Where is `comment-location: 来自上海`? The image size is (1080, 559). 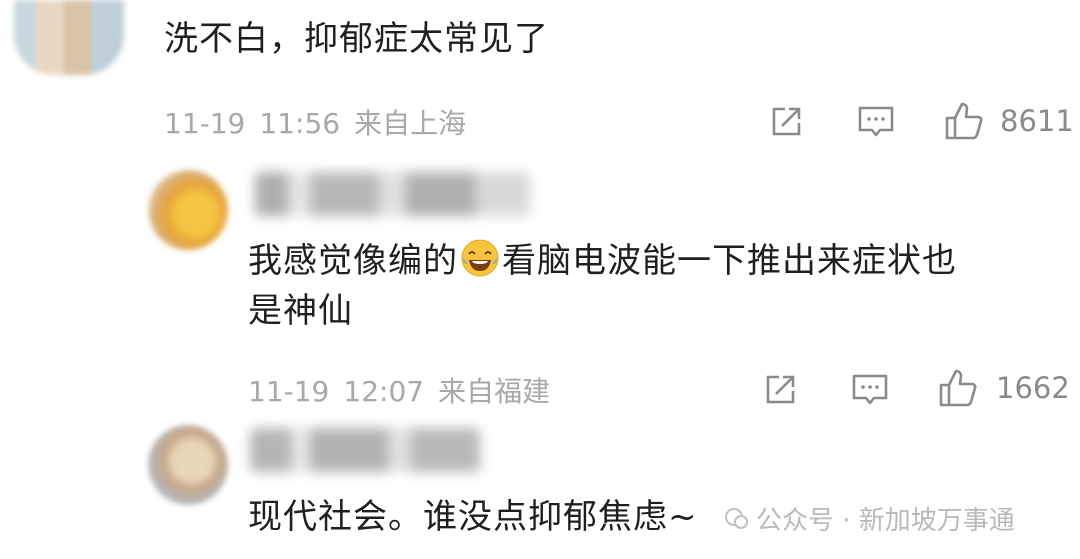 comment-location: 来自上海 is located at coordinates (410, 123).